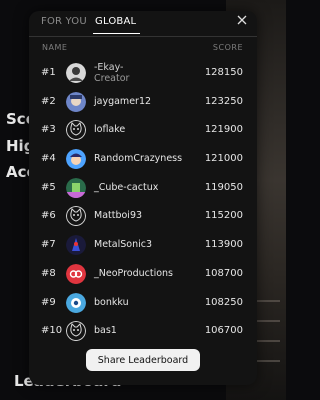  I want to click on score: 128150, so click(223, 72).